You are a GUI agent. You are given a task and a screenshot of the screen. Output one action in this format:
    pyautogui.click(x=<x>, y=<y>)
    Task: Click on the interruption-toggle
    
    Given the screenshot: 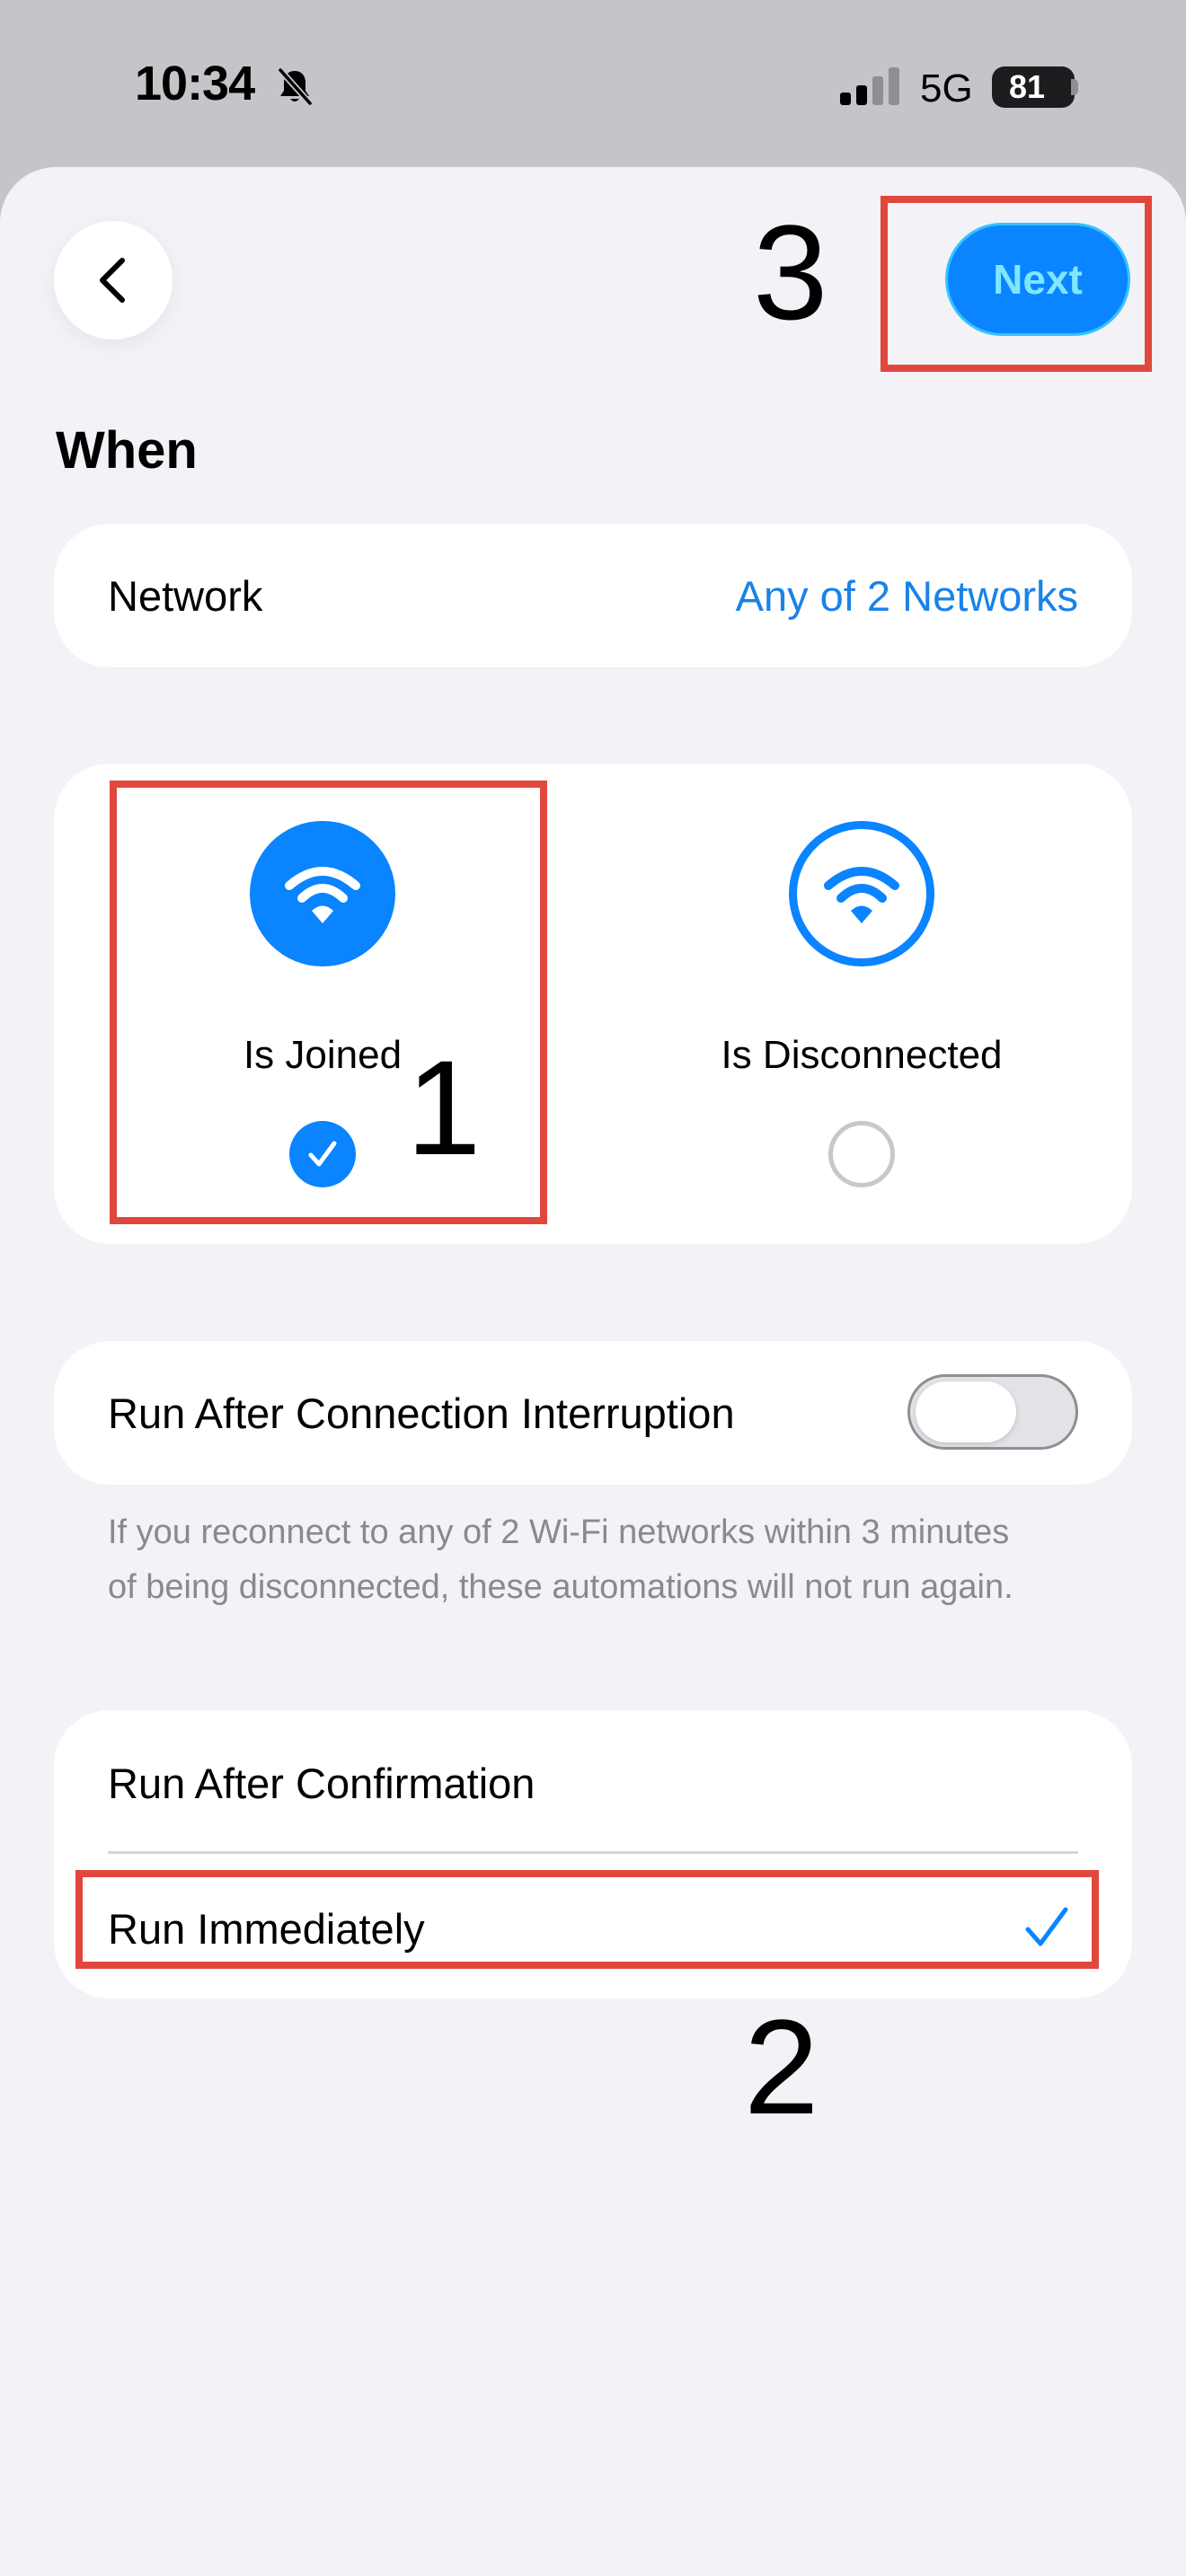 What is the action you would take?
    pyautogui.click(x=992, y=1412)
    